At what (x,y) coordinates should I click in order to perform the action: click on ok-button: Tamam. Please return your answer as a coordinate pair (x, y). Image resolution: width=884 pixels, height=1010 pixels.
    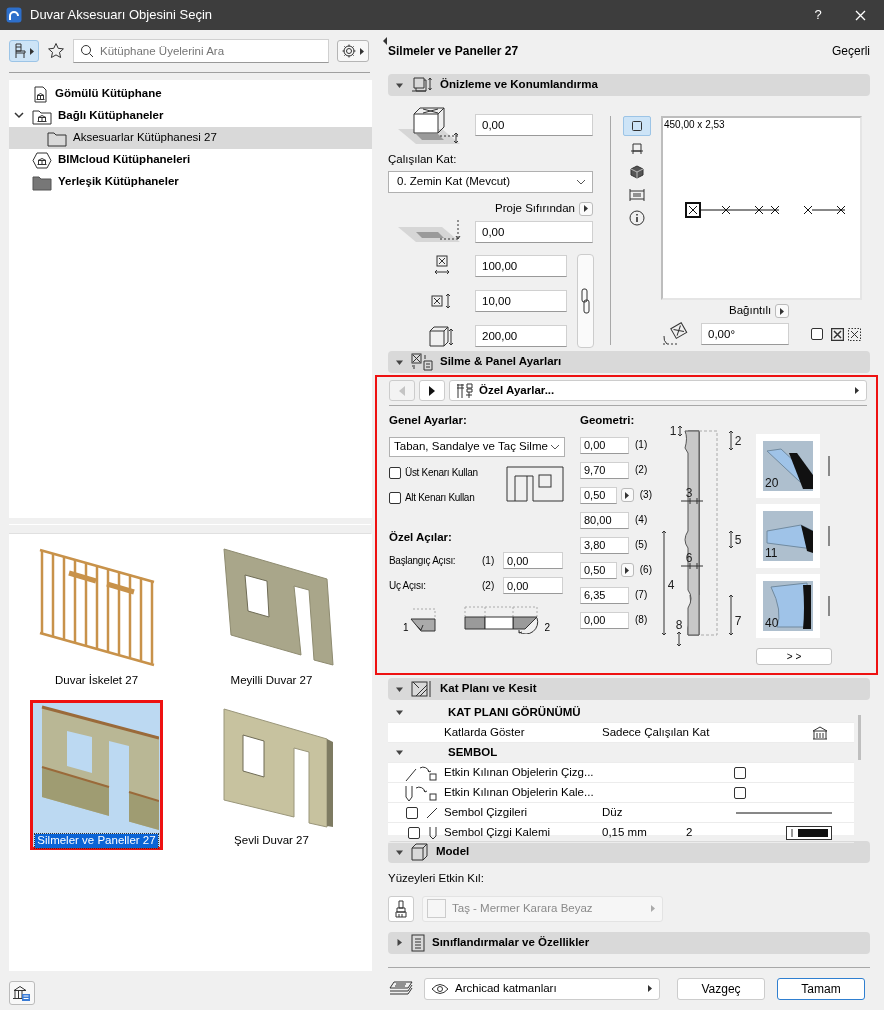
    Looking at the image, I should click on (821, 988).